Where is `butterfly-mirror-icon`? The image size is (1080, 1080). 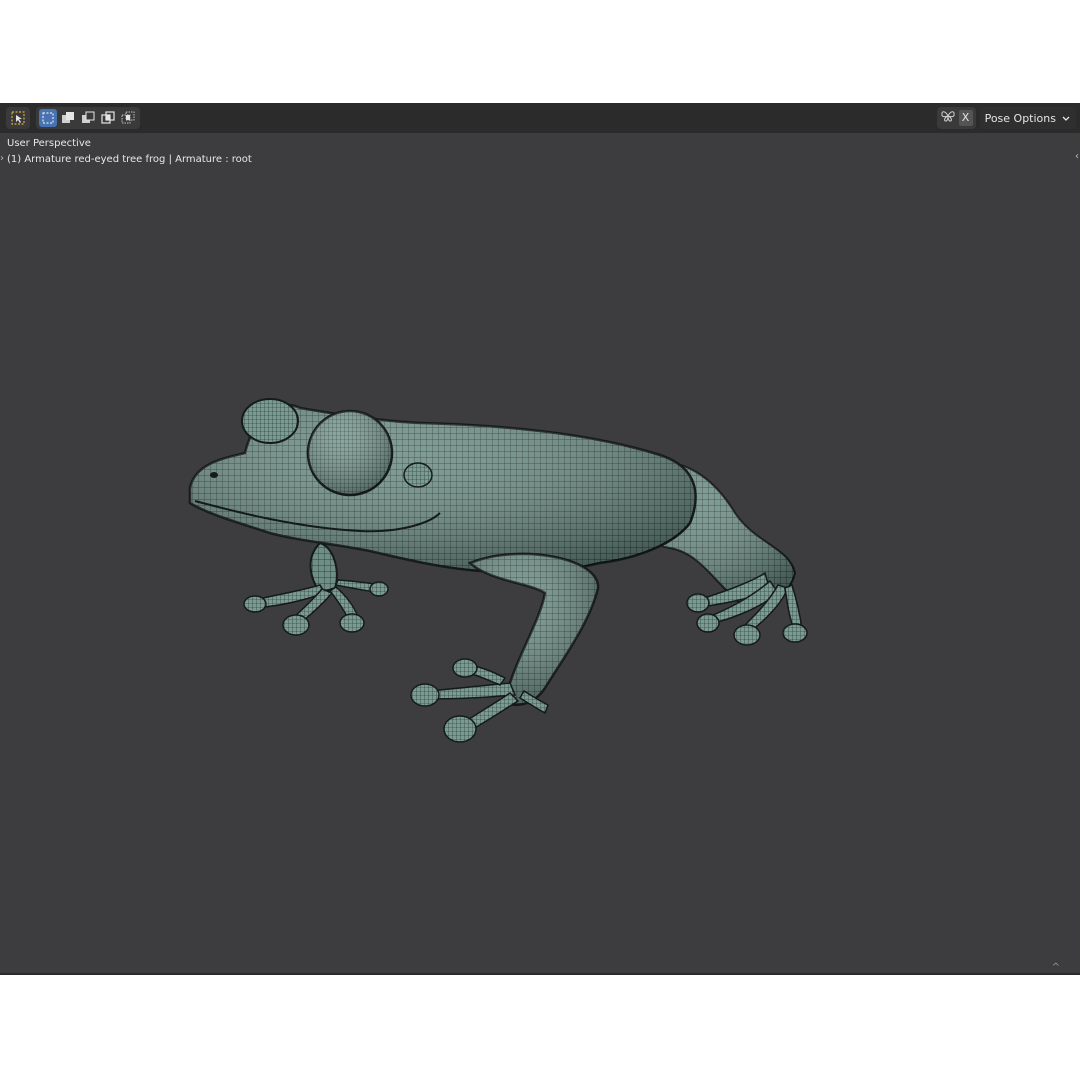
butterfly-mirror-icon is located at coordinates (948, 118).